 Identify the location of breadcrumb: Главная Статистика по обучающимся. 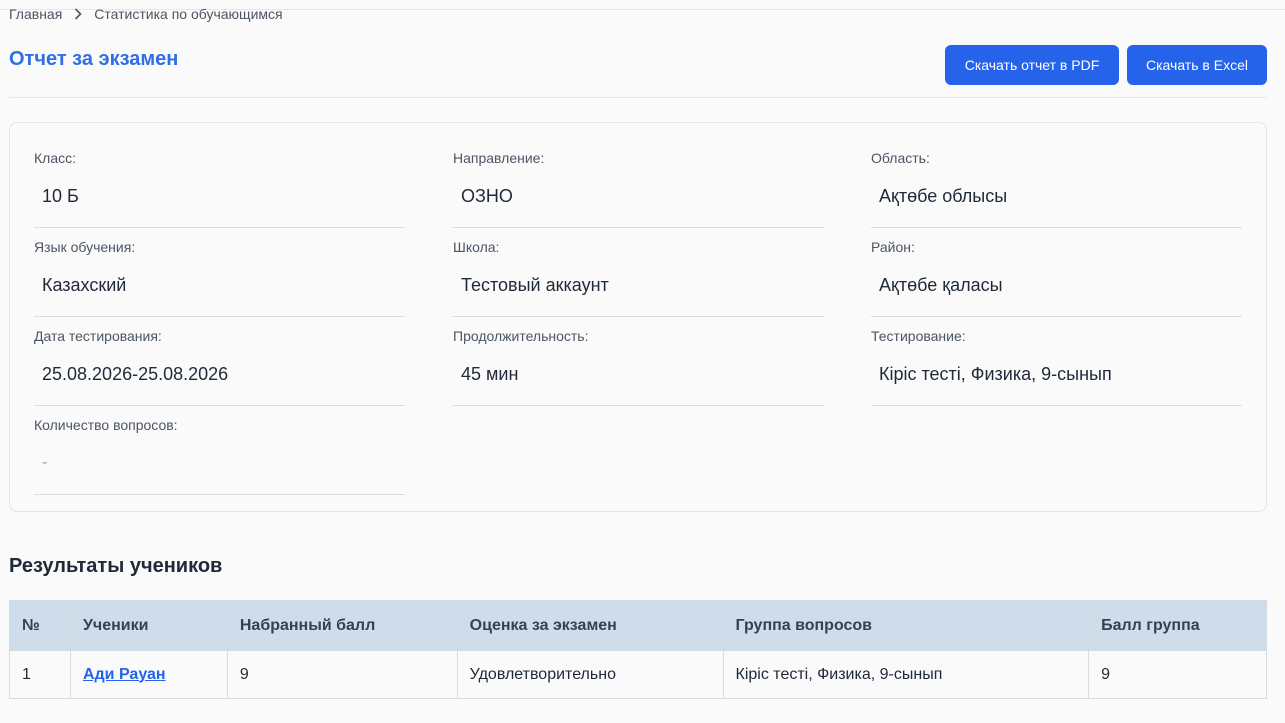
(146, 14).